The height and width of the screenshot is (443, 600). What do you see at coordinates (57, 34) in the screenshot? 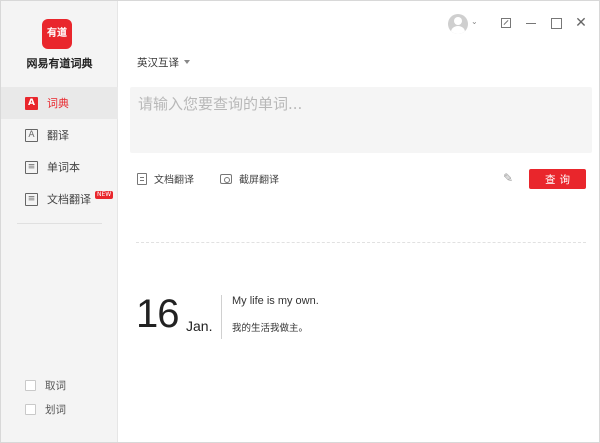
I see `youdao-logo: 有道` at bounding box center [57, 34].